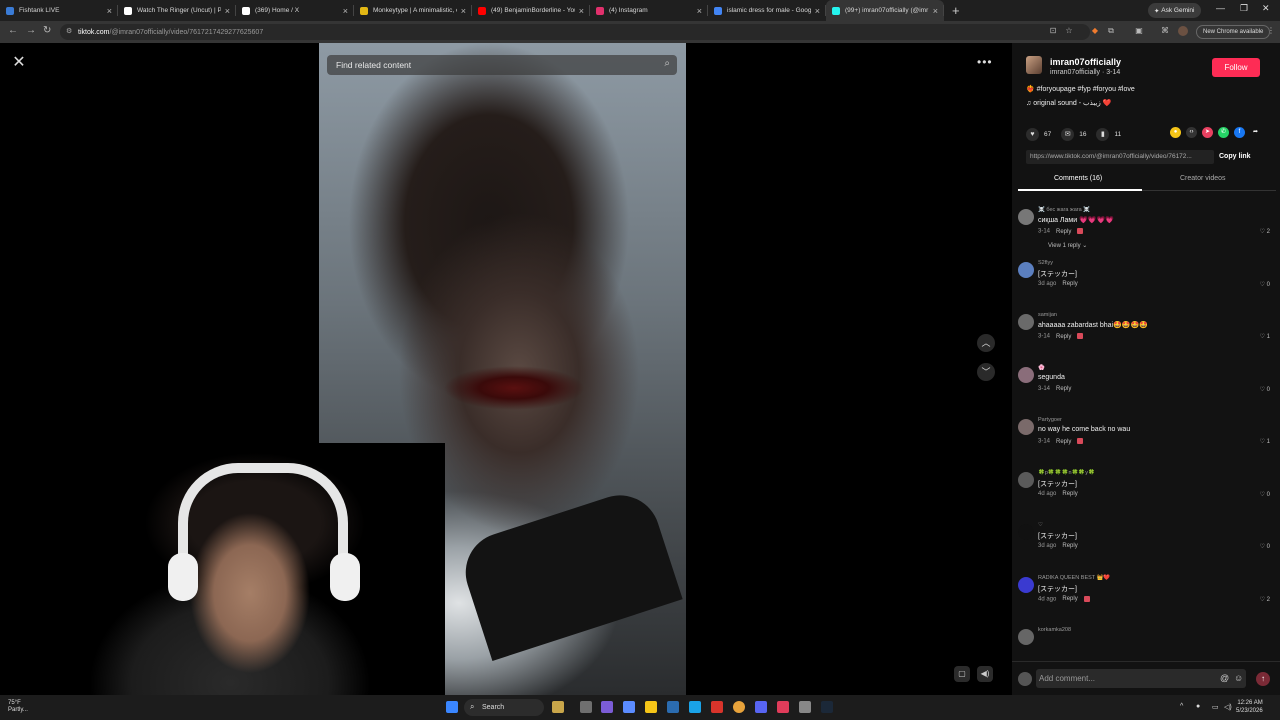 This screenshot has height=720, width=1280. What do you see at coordinates (1045, 263) in the screenshot?
I see `comment-username: S2flyy` at bounding box center [1045, 263].